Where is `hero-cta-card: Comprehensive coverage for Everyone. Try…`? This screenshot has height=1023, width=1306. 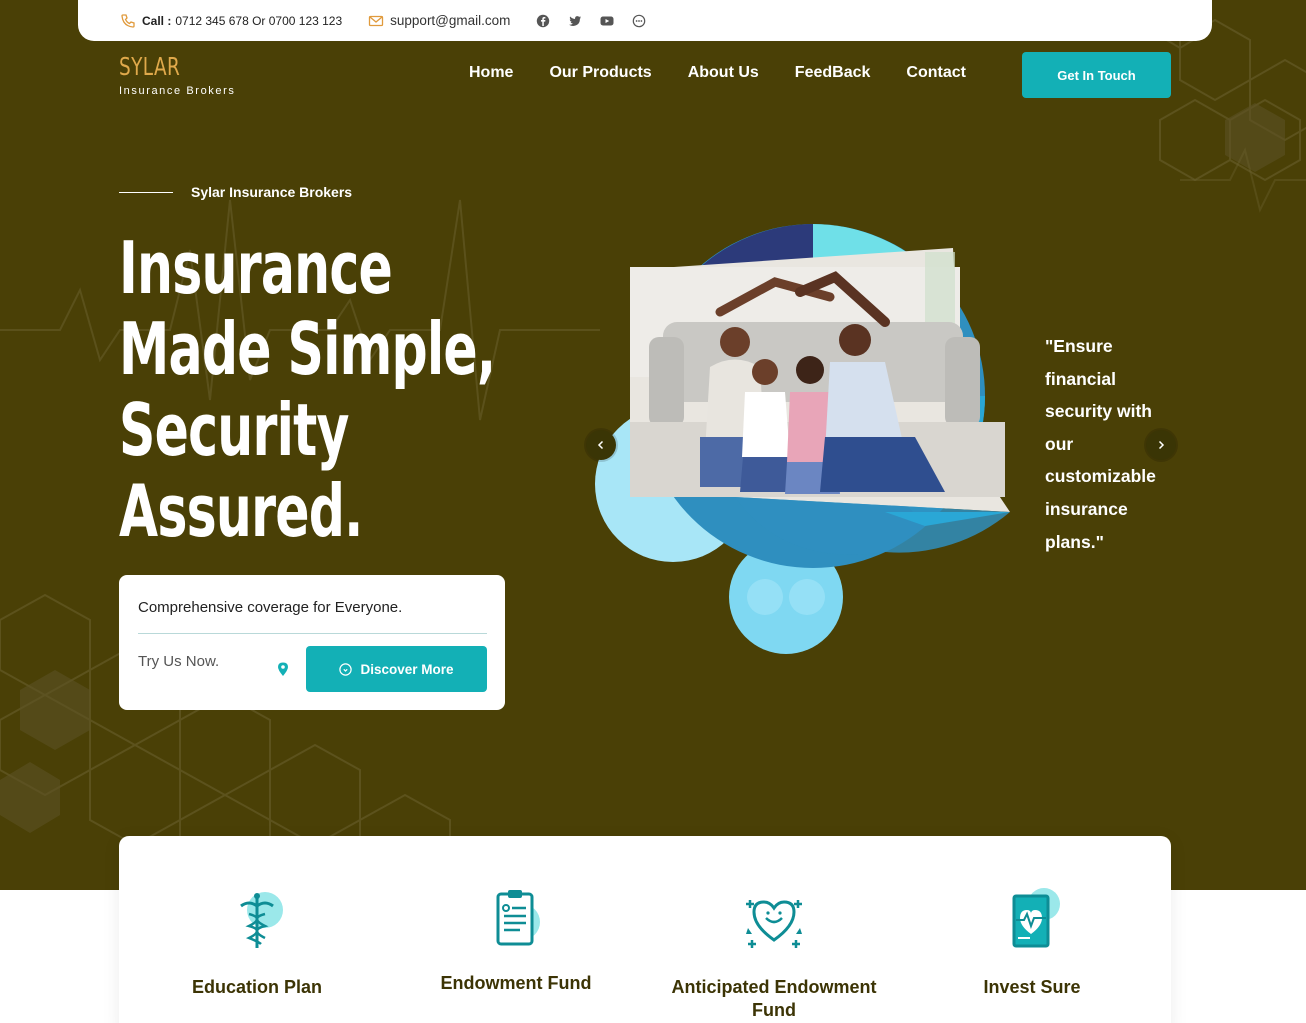
hero-cta-card: Comprehensive coverage for Everyone. Try… is located at coordinates (312, 642).